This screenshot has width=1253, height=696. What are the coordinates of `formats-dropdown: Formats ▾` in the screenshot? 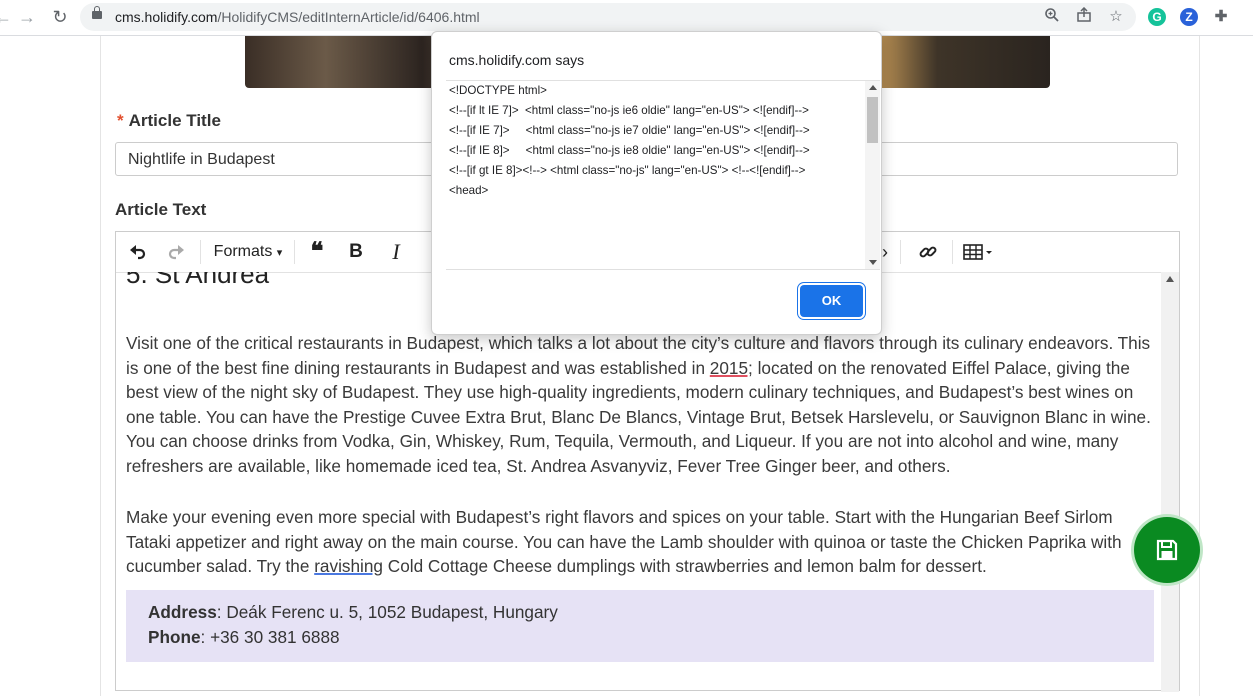 It's located at (248, 252).